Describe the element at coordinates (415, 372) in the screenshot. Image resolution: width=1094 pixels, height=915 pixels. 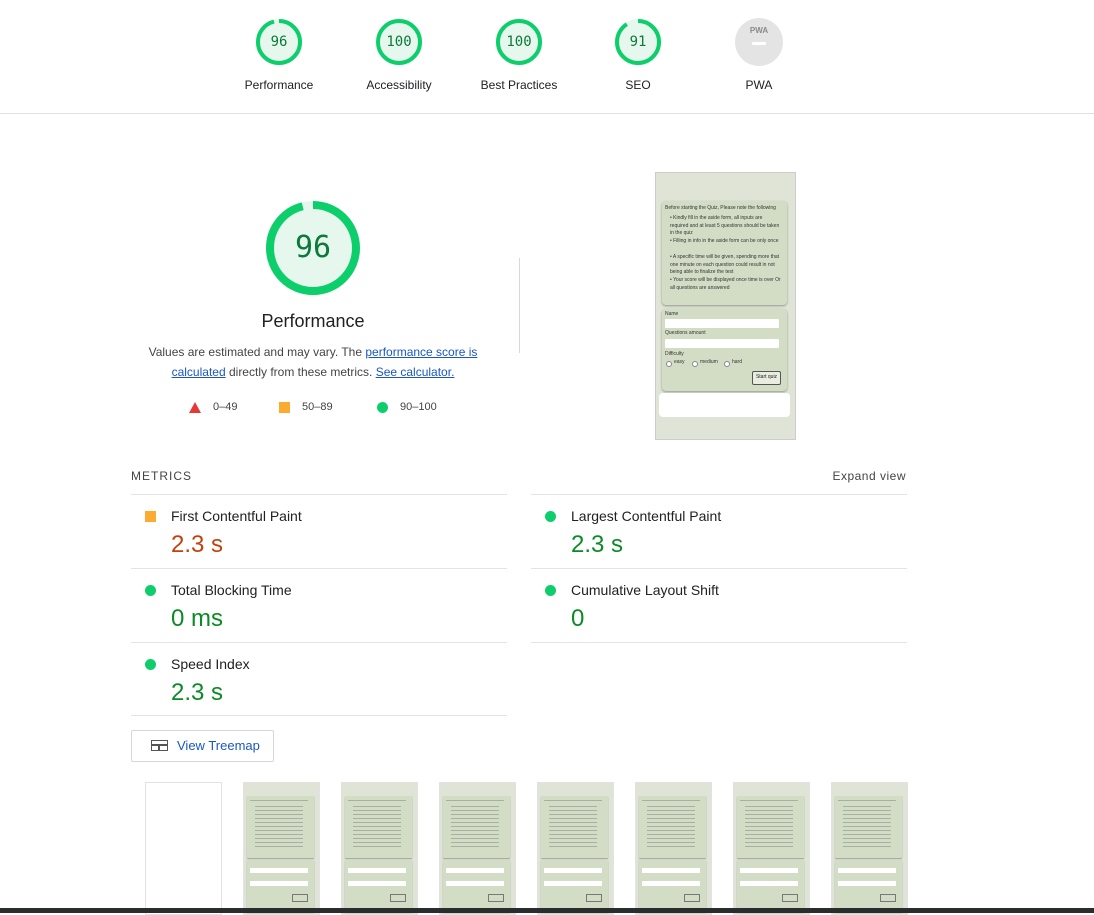
I see `calculator-link: See calculator.` at that location.